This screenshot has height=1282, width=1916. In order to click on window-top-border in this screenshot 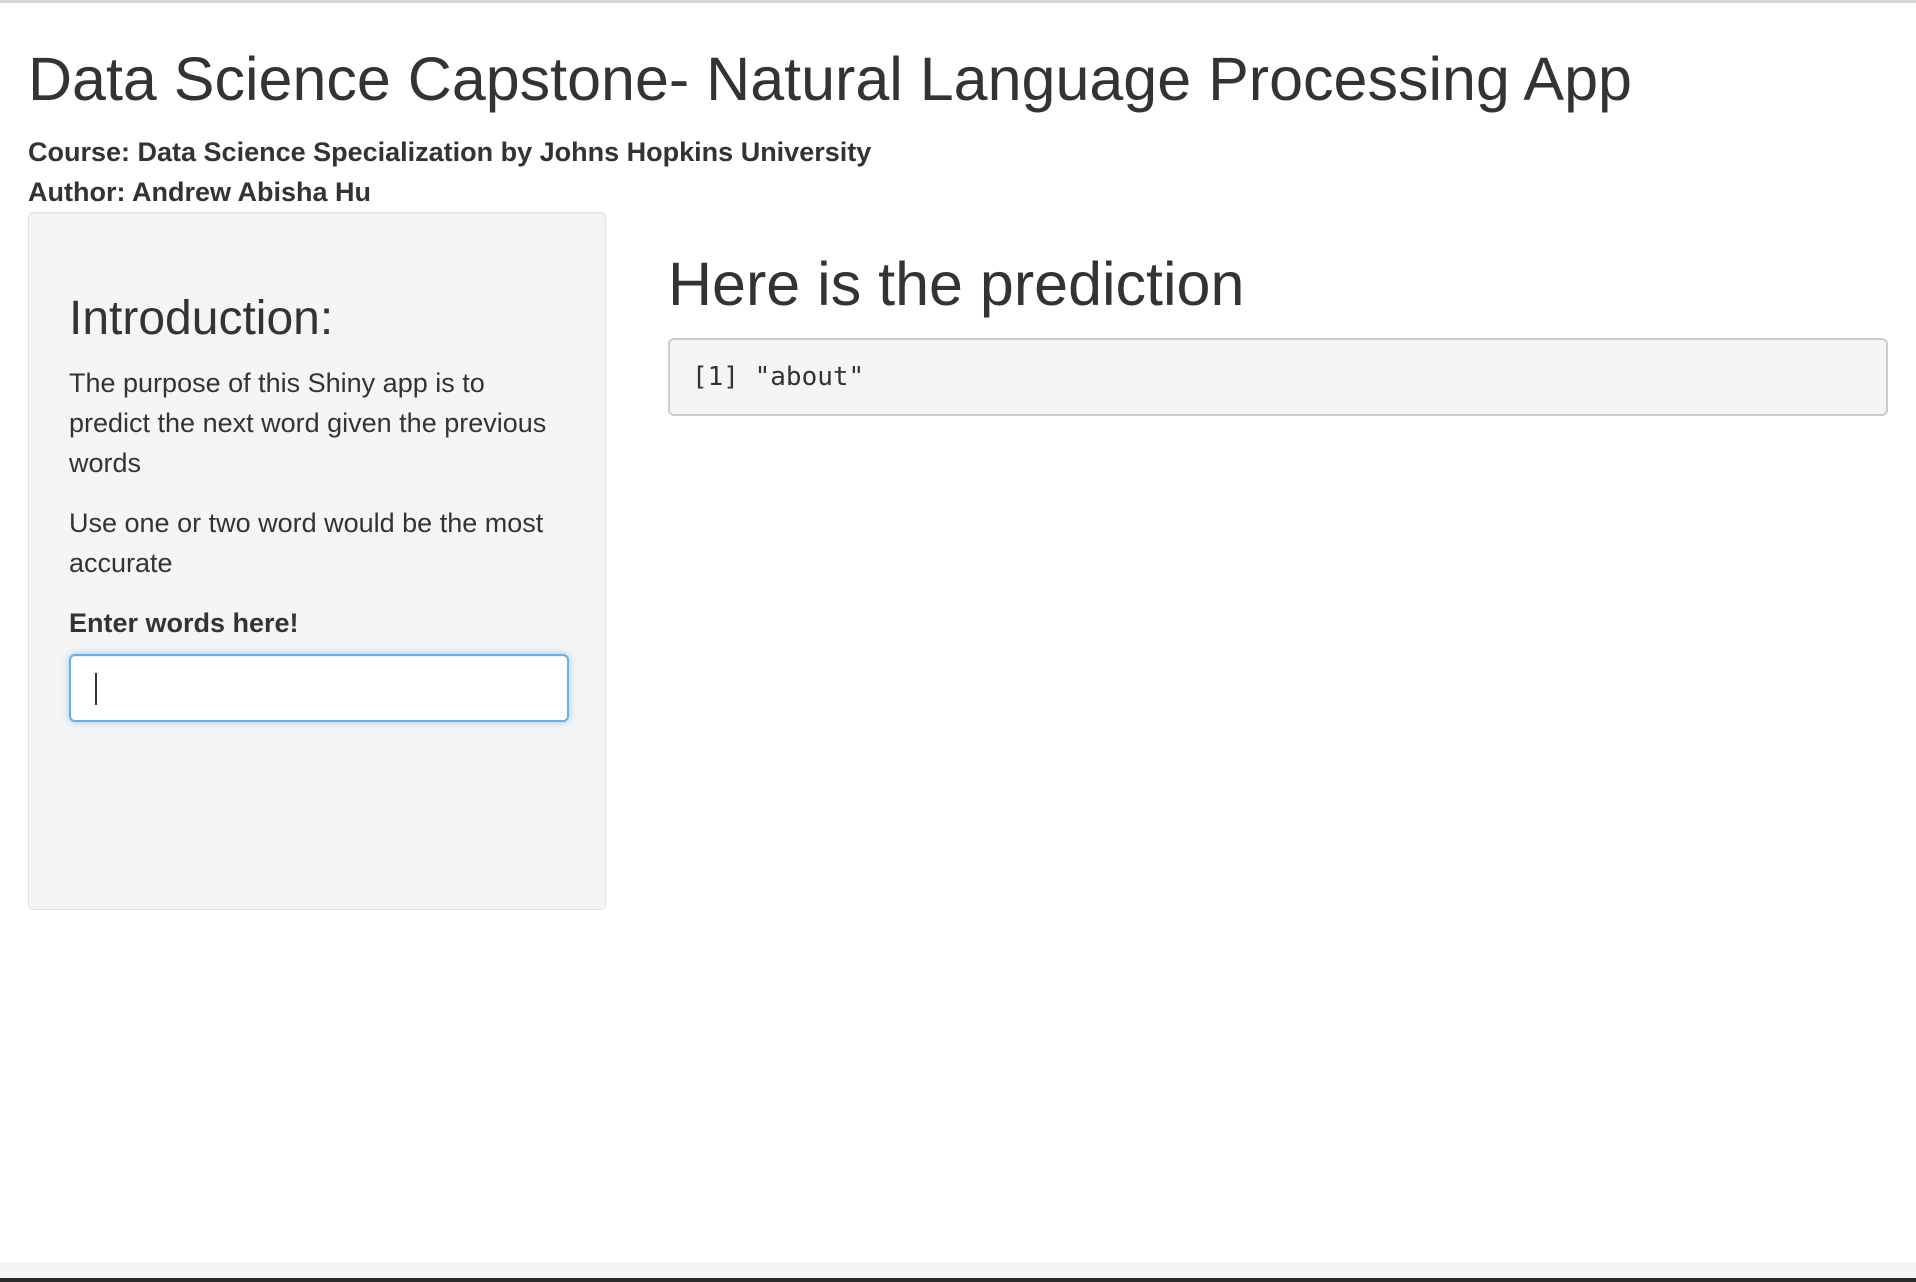, I will do `click(958, 1)`.